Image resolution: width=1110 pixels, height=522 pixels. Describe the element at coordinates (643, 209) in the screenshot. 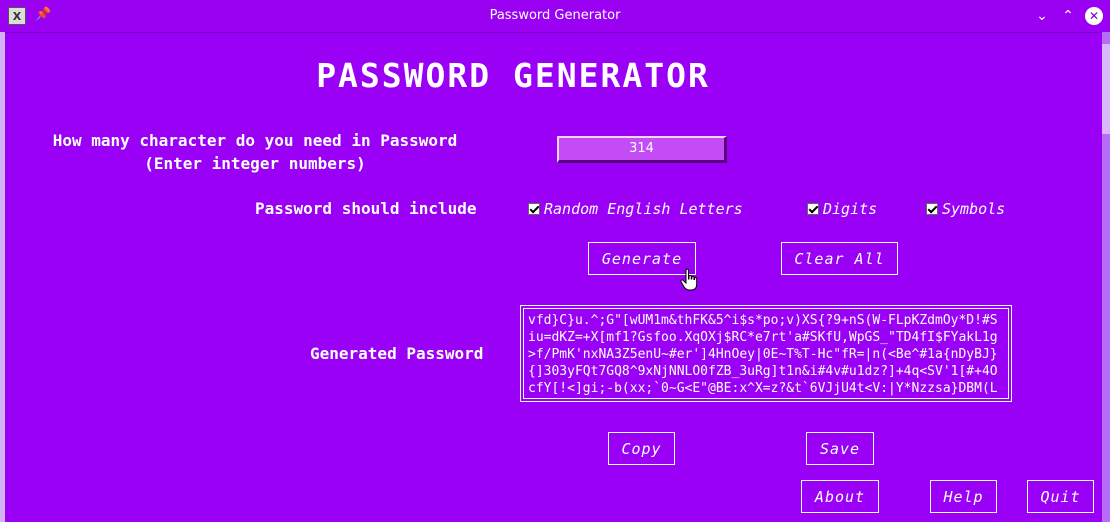

I see `letters-checkbox-label: Random English Letters` at that location.